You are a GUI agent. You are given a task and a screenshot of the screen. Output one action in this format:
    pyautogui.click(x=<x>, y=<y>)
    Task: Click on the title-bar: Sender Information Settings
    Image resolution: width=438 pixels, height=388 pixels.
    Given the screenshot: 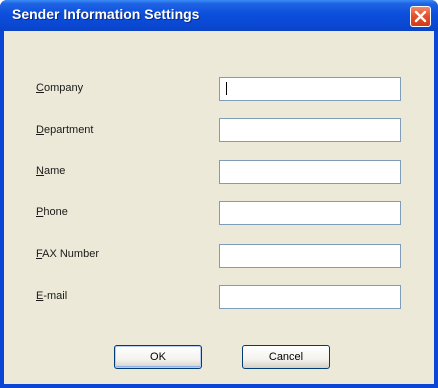 What is the action you would take?
    pyautogui.click(x=219, y=15)
    